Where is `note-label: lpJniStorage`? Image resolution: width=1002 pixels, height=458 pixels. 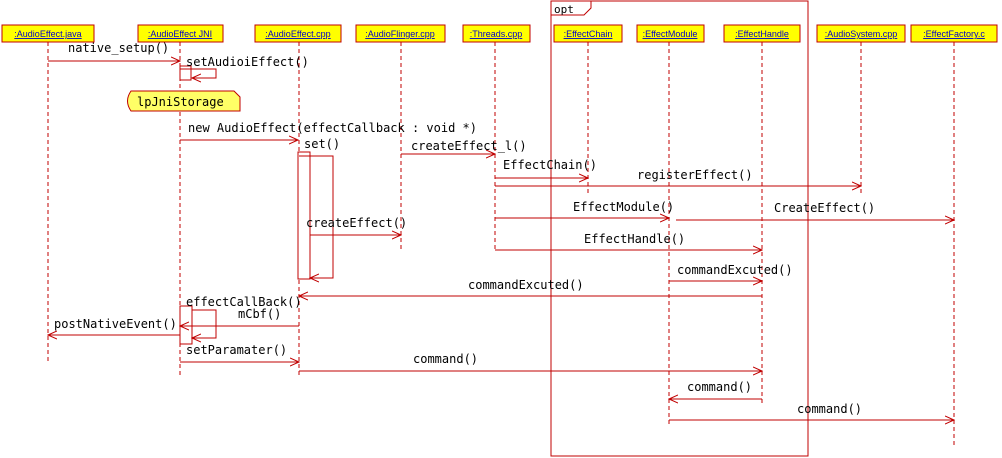 note-label: lpJniStorage is located at coordinates (180, 102).